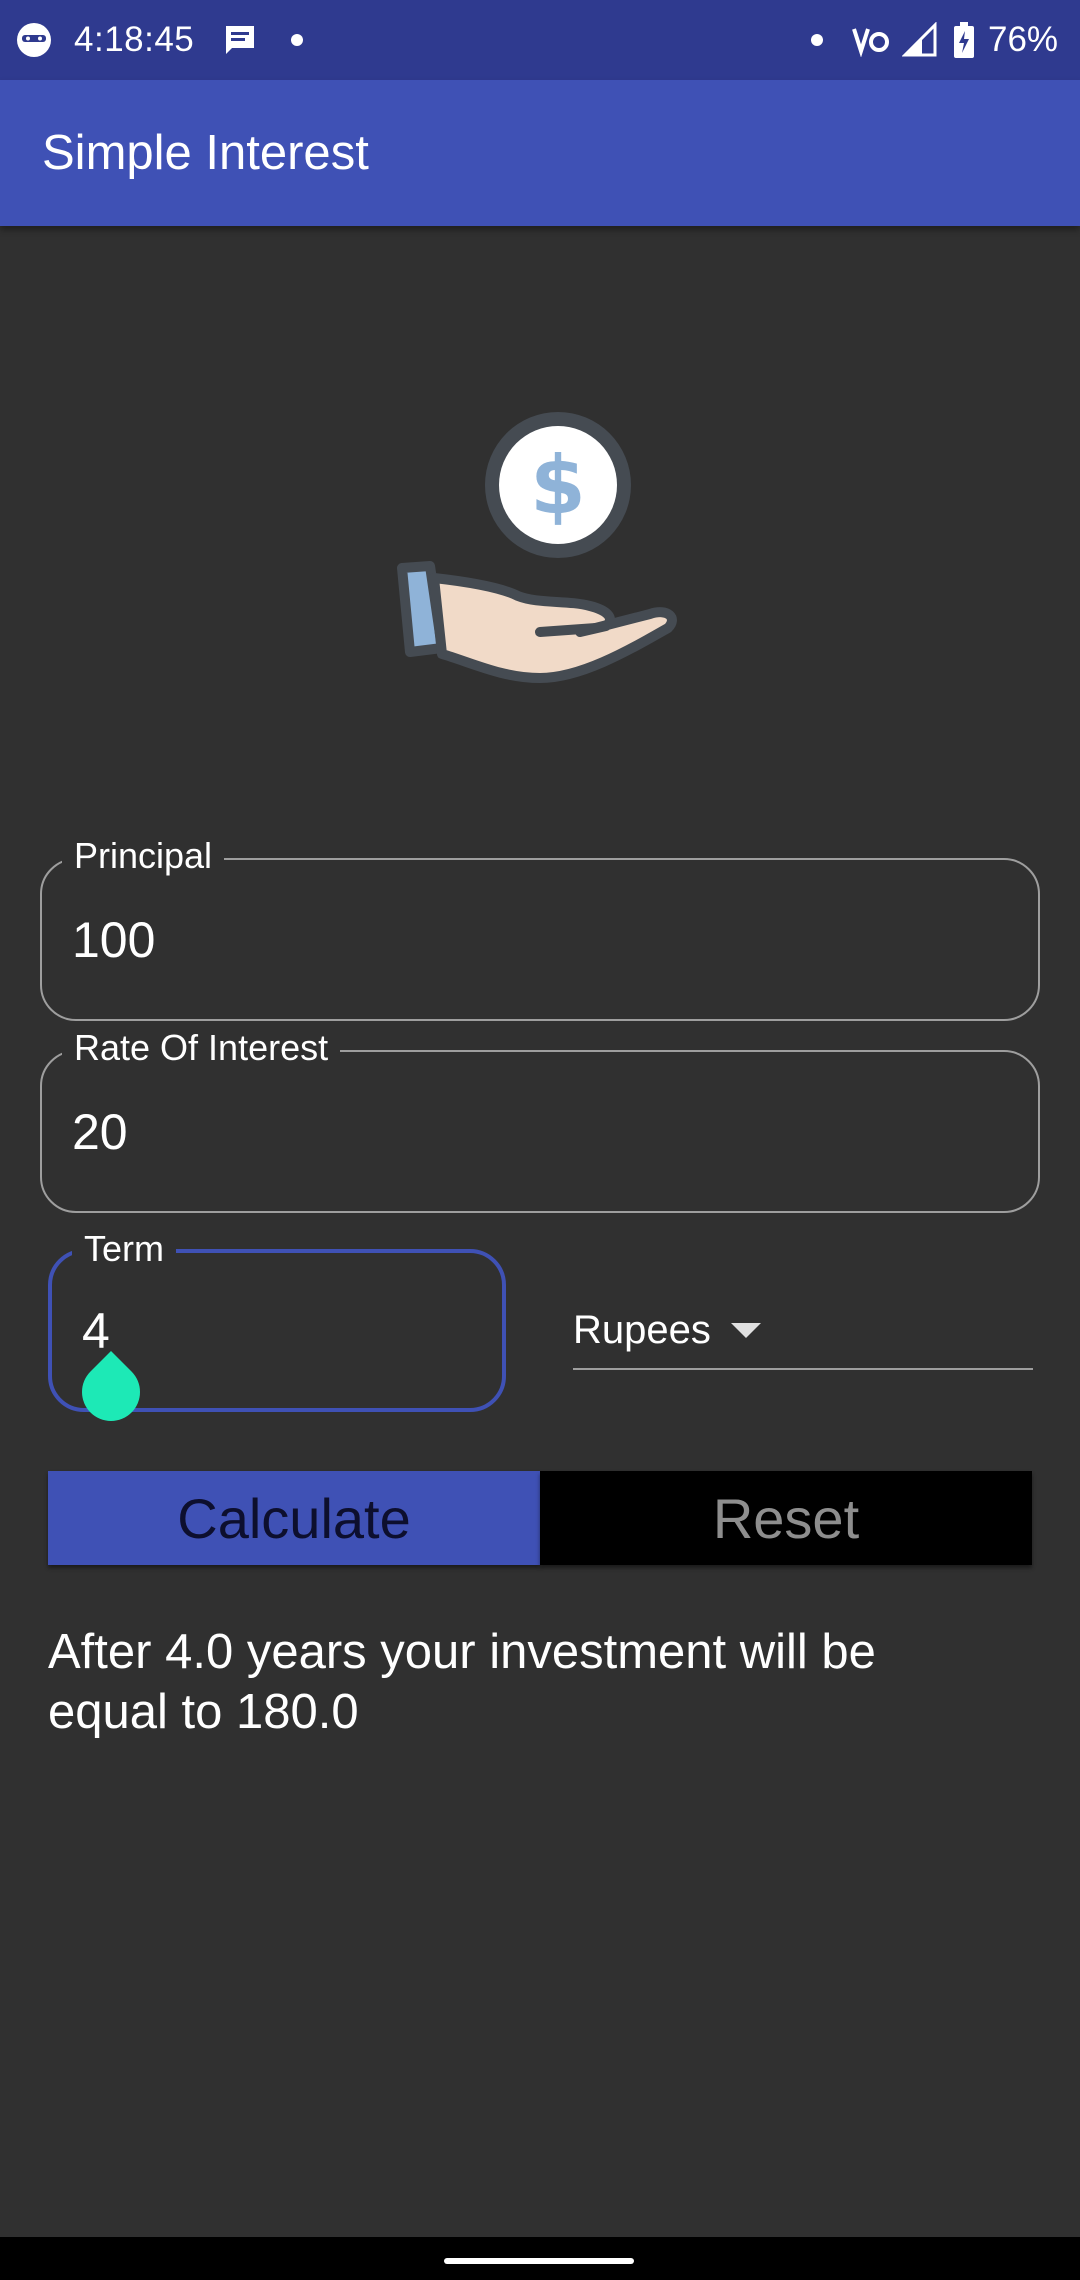 This screenshot has width=1080, height=2280. I want to click on term-field: Term 4, so click(277, 1328).